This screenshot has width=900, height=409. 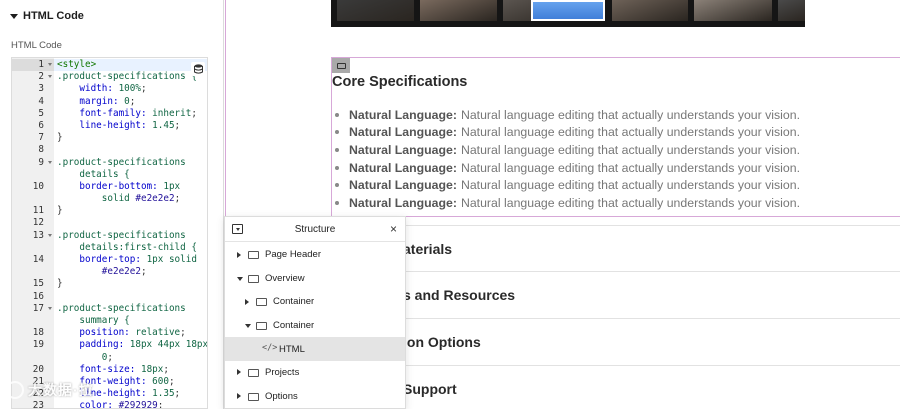 I want to click on database-icon, so click(x=198, y=69).